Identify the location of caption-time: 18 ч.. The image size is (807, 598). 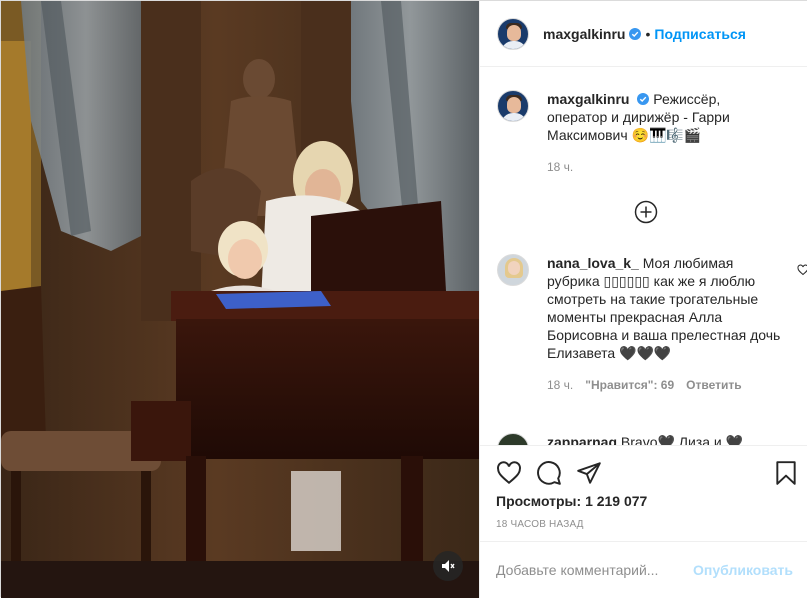
(560, 167).